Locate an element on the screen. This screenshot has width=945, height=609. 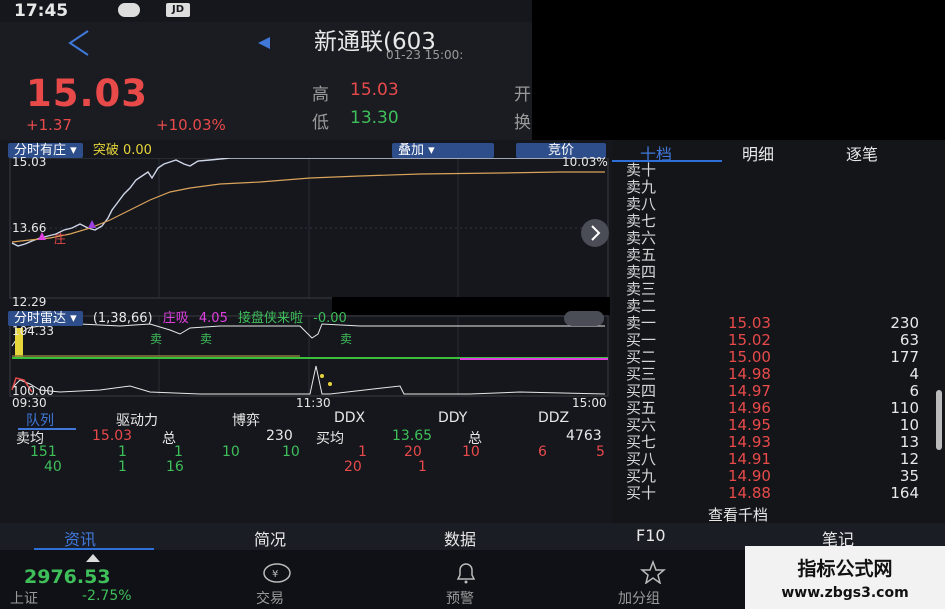
ob-level-label: 买十 is located at coordinates (641, 493).